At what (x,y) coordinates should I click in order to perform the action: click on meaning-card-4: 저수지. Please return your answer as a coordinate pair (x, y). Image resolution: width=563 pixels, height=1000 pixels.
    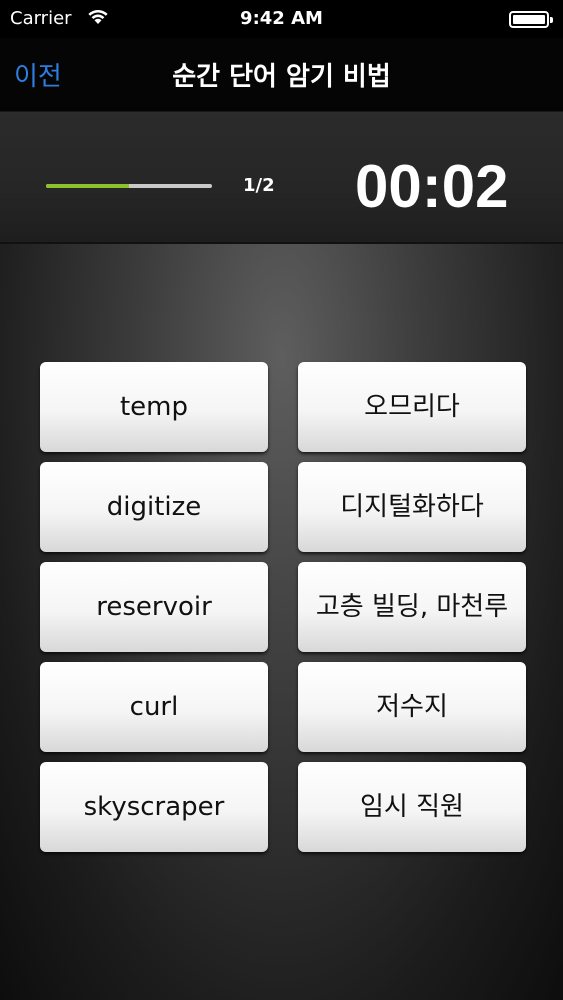
    Looking at the image, I should click on (412, 707).